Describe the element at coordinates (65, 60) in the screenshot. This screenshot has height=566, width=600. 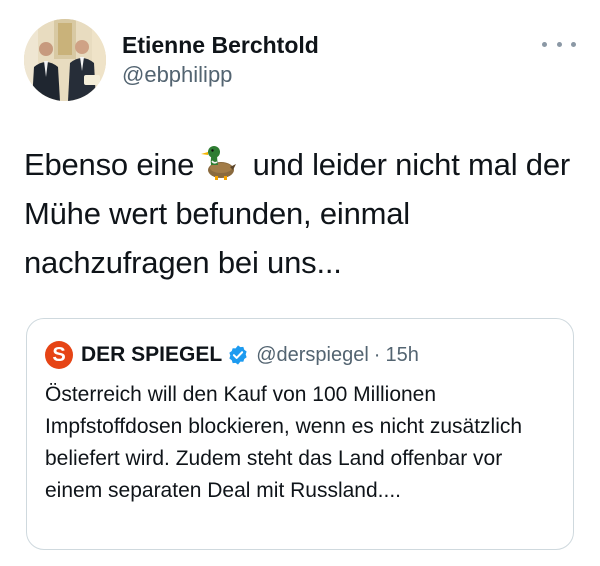
I see `avatar` at that location.